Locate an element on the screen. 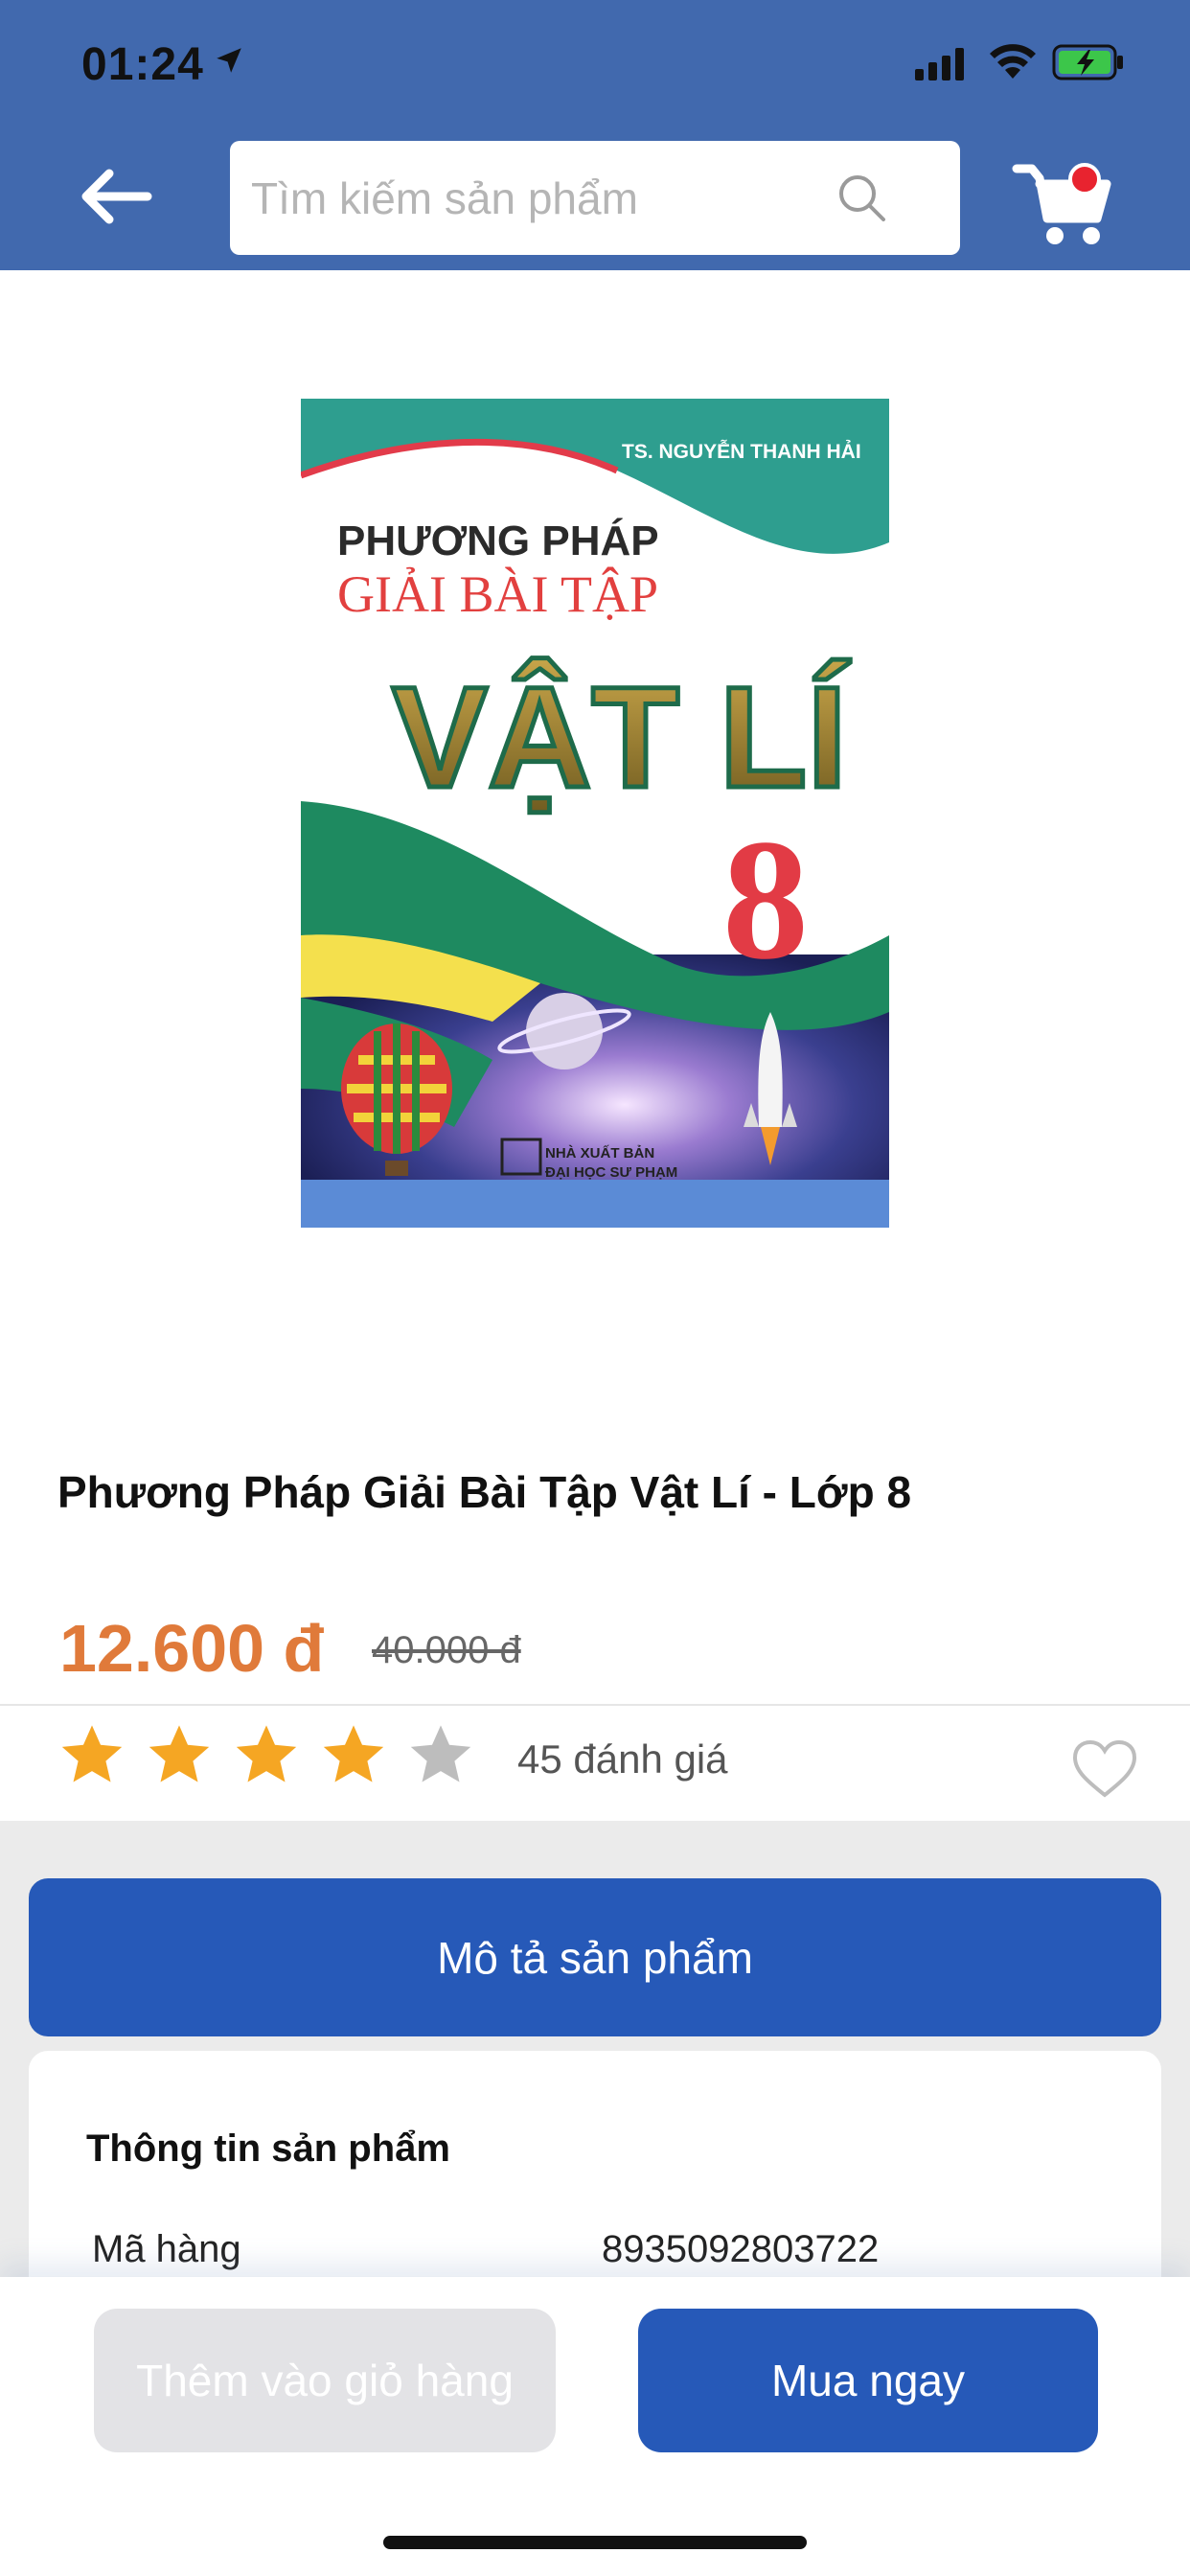  rating-stars is located at coordinates (266, 1754).